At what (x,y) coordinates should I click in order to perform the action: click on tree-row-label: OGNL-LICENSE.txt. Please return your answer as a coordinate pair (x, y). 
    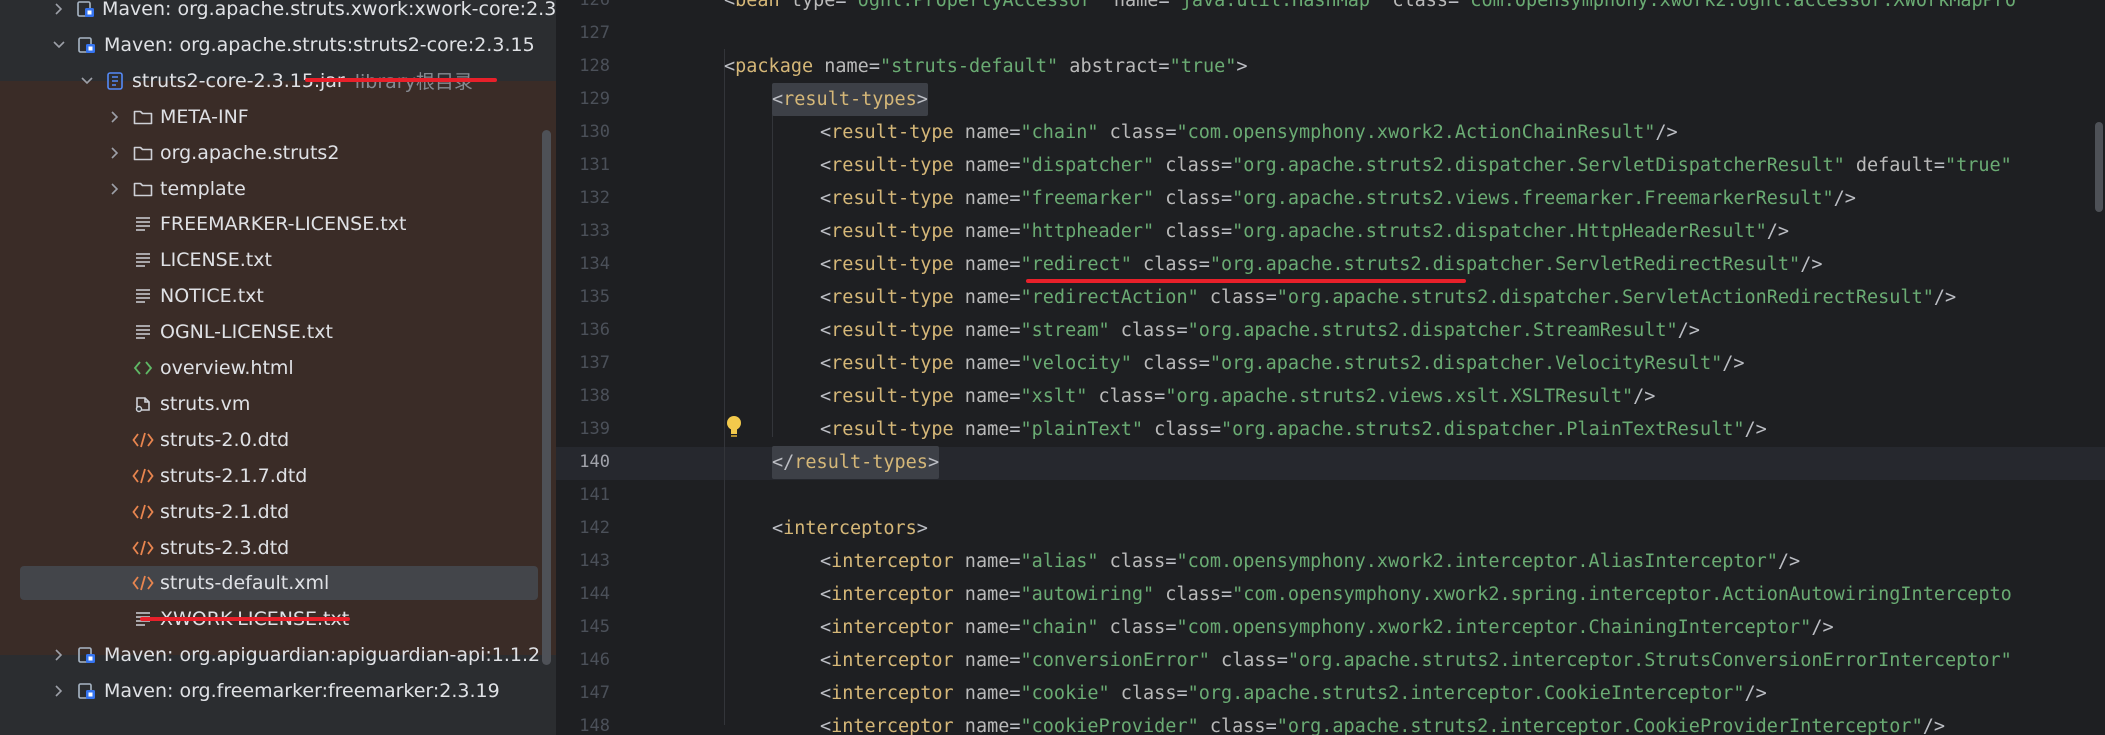
    Looking at the image, I should click on (246, 332).